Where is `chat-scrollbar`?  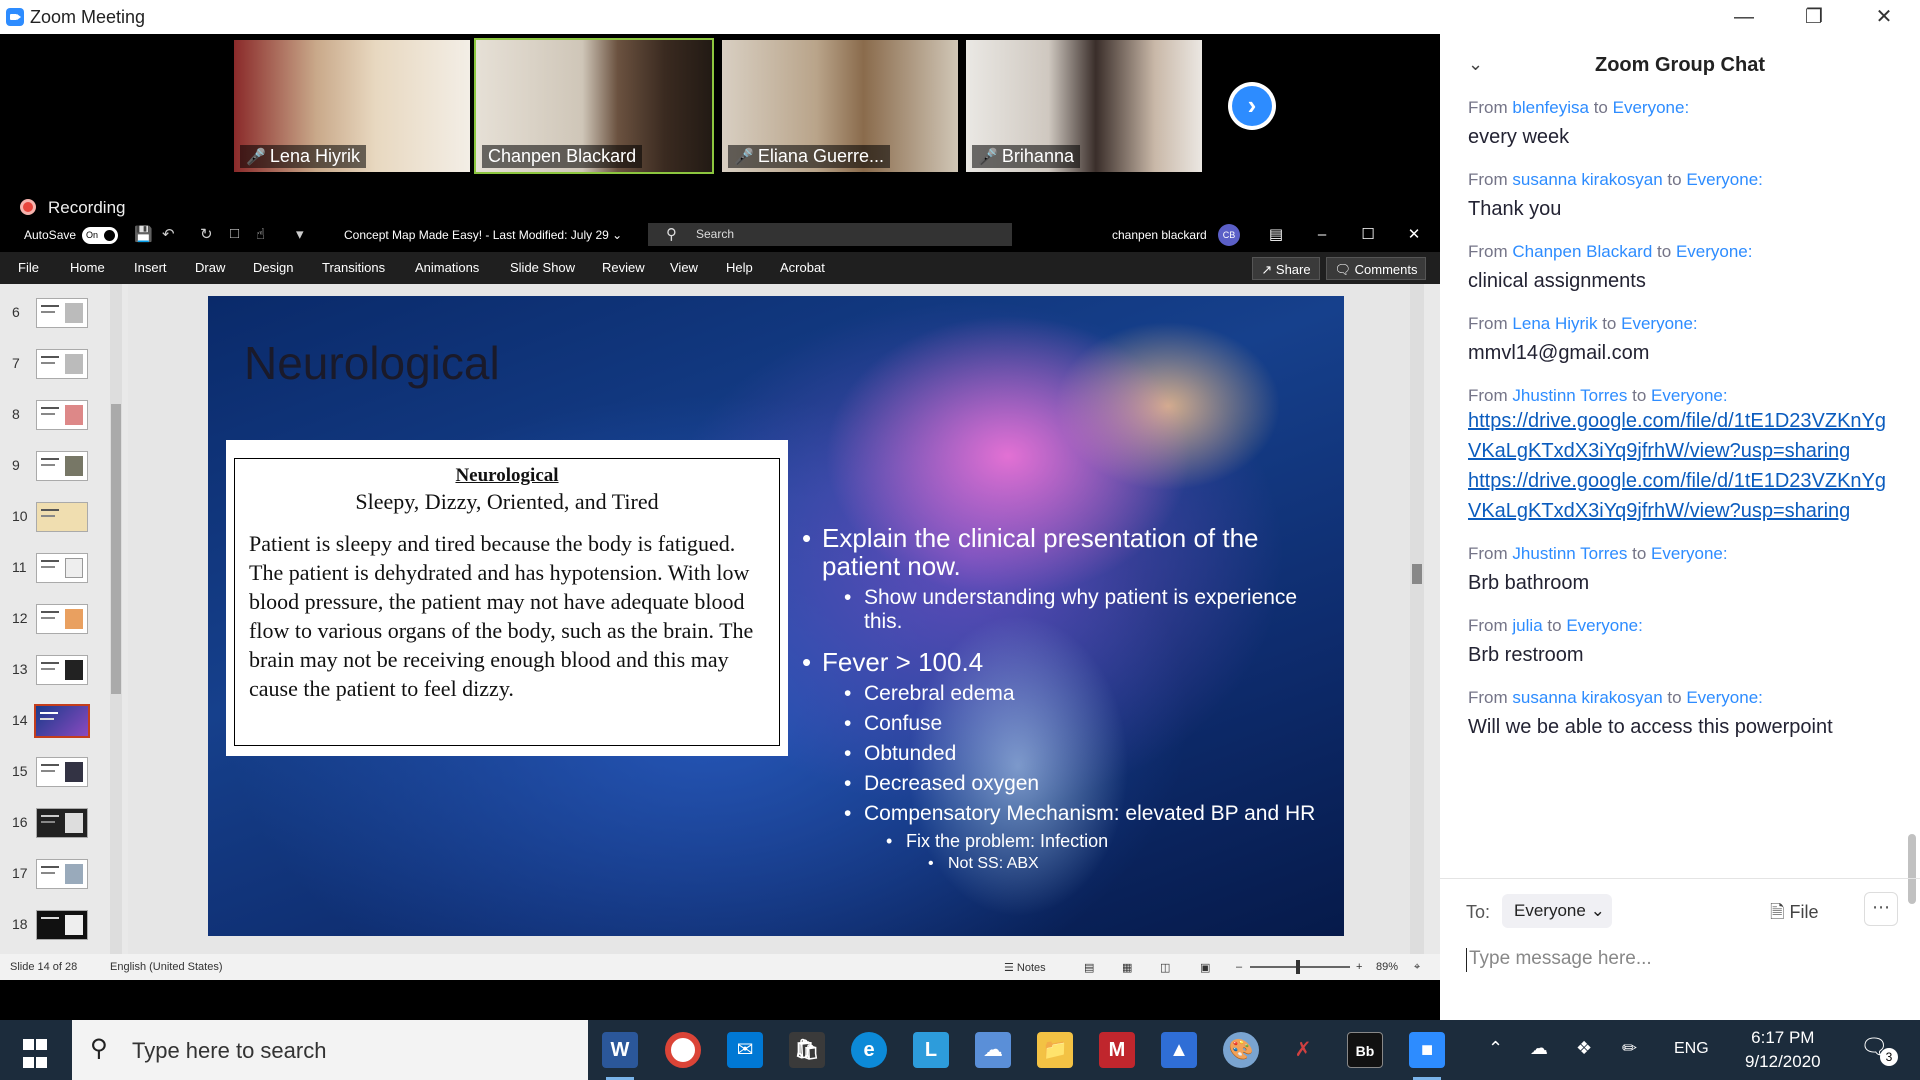
chat-scrollbar is located at coordinates (1912, 504).